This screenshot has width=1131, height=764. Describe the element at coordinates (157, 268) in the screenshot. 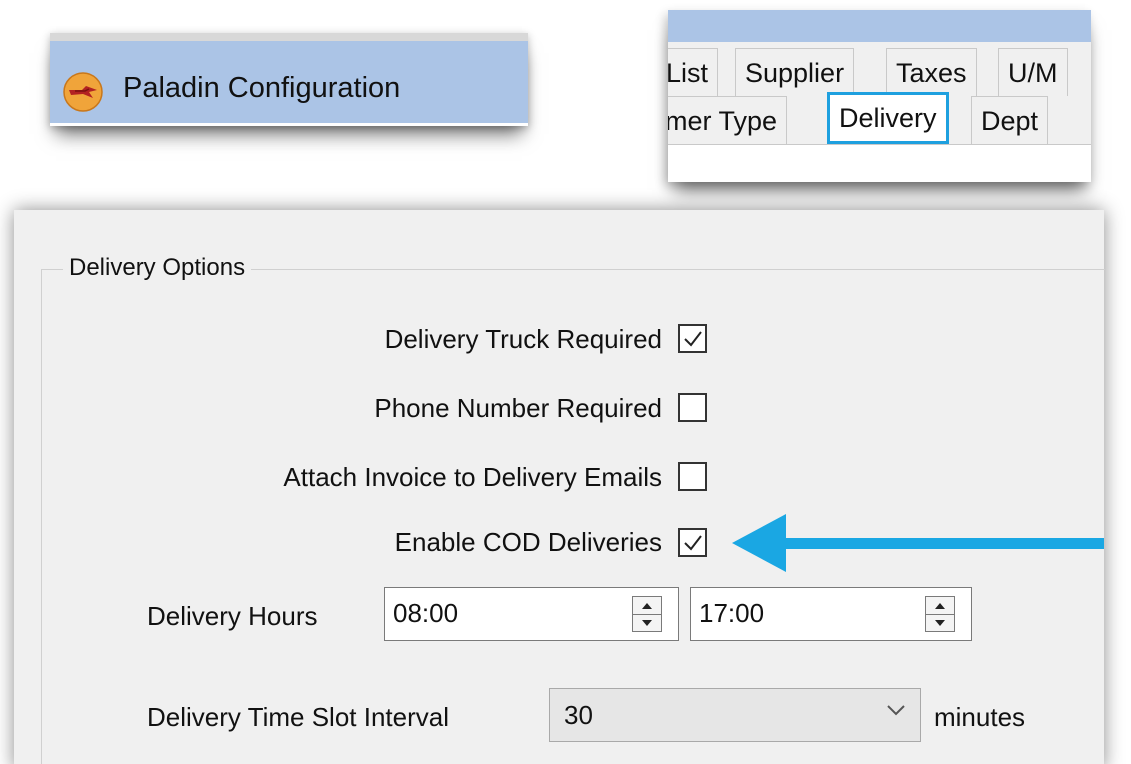

I see `group-title: Delivery Options` at that location.